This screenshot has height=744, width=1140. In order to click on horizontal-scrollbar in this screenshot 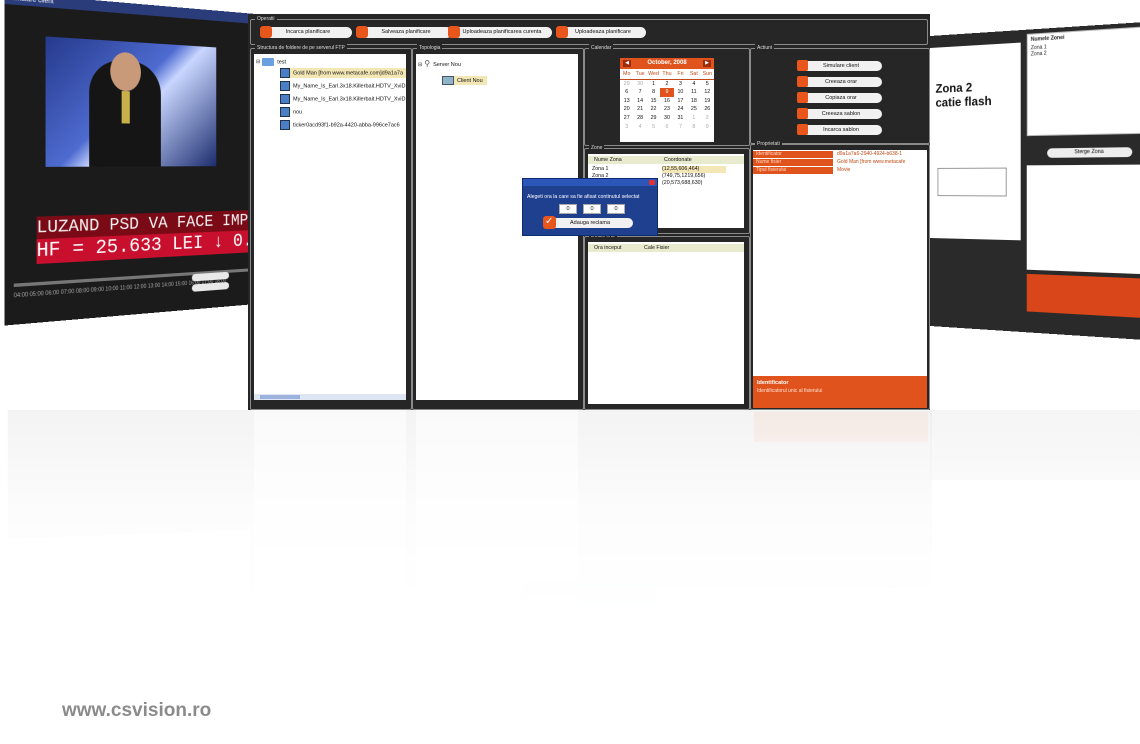, I will do `click(330, 397)`.